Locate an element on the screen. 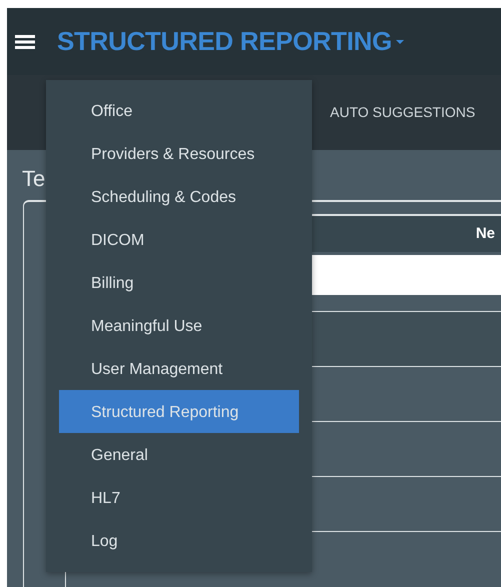 The width and height of the screenshot is (501, 587). menu-item: User Management is located at coordinates (179, 368).